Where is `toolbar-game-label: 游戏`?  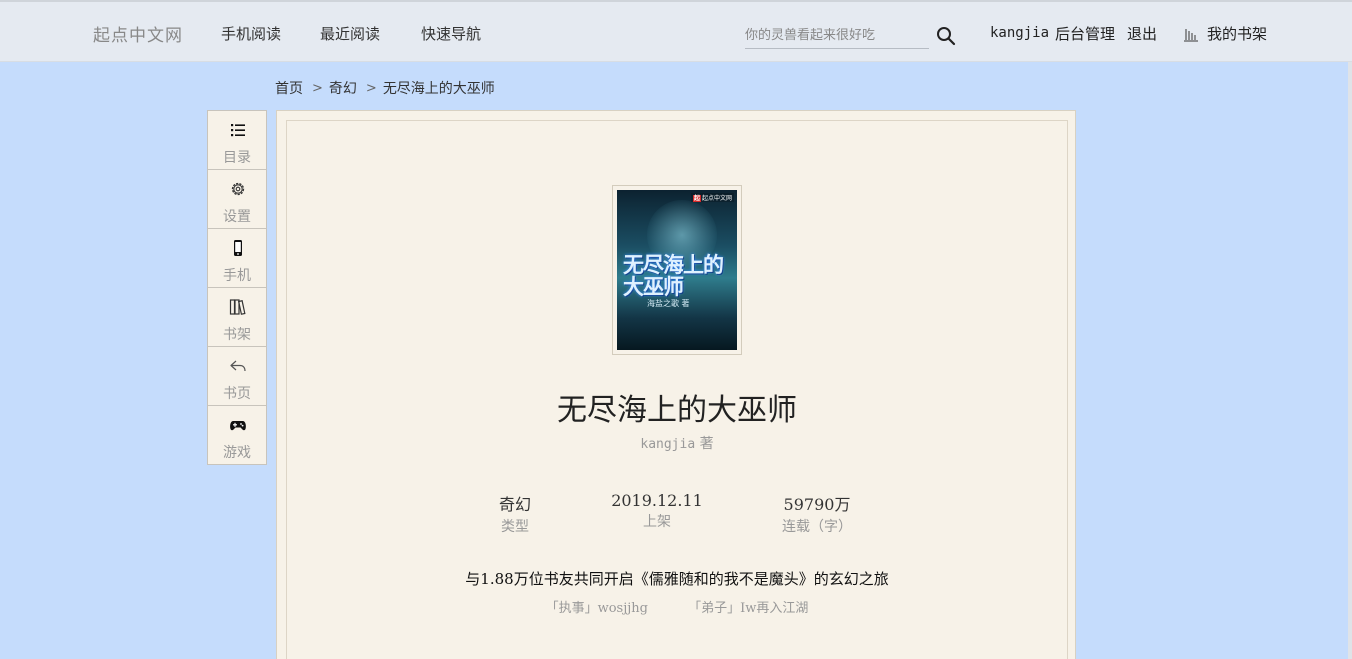
toolbar-game-label: 游戏 is located at coordinates (237, 453).